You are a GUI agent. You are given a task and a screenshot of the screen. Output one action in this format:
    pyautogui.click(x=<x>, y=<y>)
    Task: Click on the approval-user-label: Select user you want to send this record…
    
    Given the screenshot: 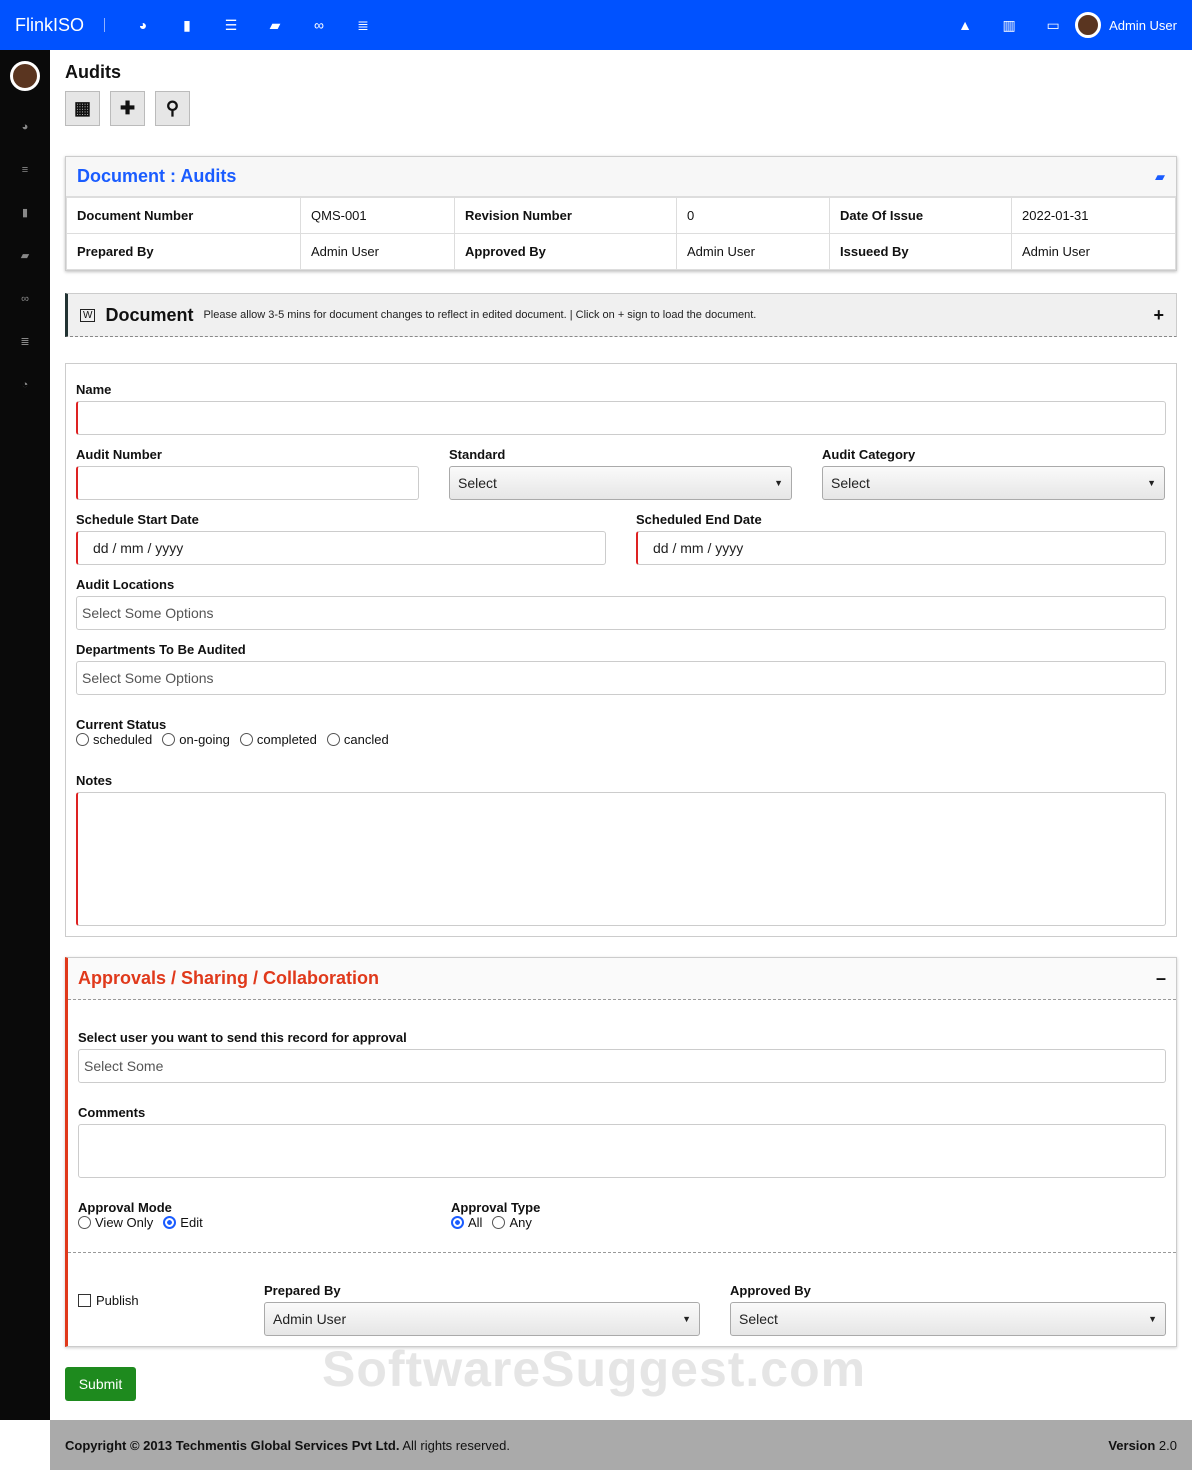 What is the action you would take?
    pyautogui.click(x=242, y=1037)
    